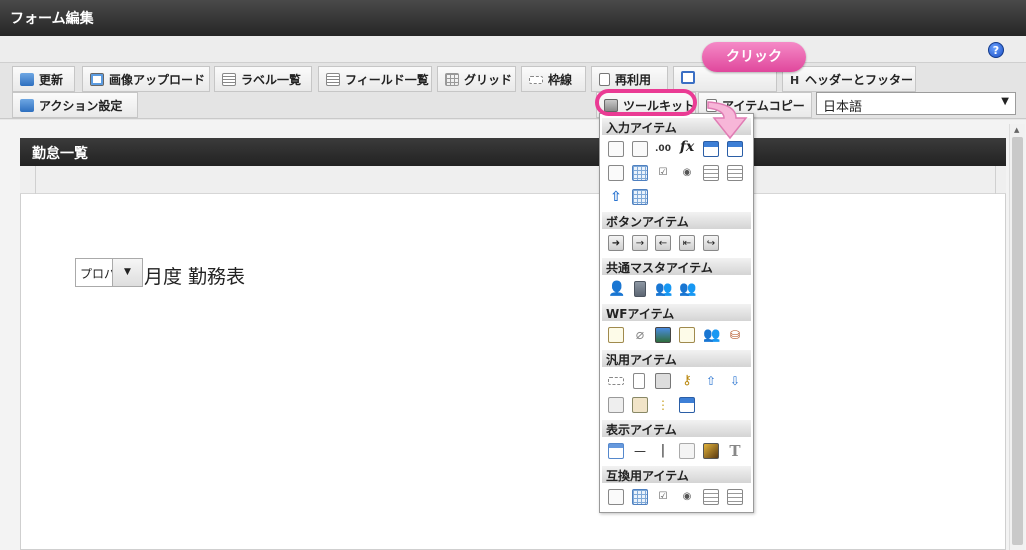 This screenshot has width=1026, height=550. What do you see at coordinates (663, 405) in the screenshot?
I see `tree-icon: ⋮` at bounding box center [663, 405].